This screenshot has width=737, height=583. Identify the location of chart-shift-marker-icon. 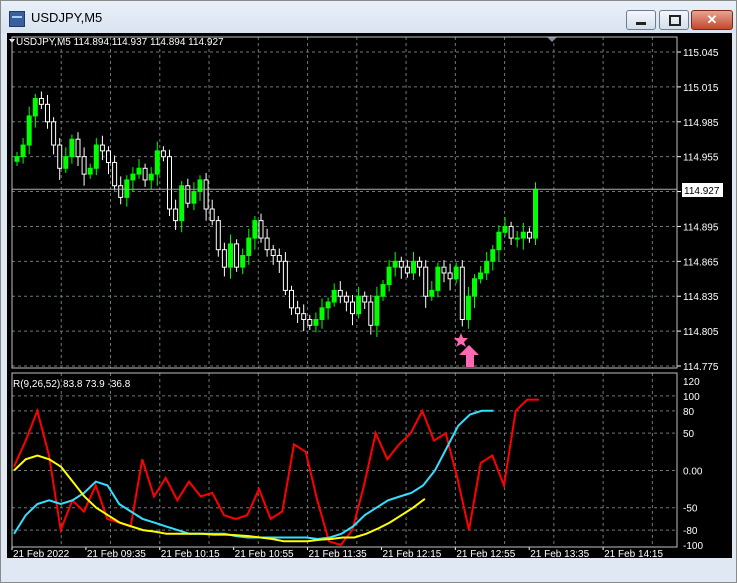
(552, 39).